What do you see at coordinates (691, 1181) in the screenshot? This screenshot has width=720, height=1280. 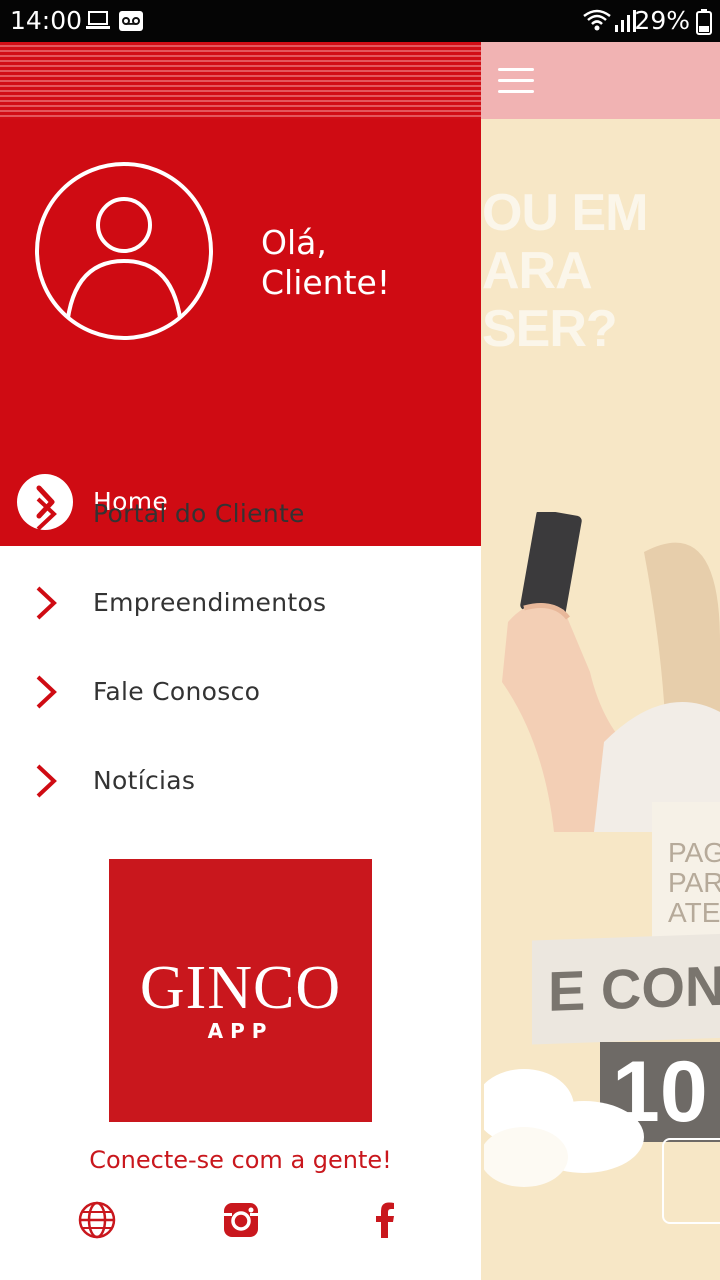 I see `promo-frame` at bounding box center [691, 1181].